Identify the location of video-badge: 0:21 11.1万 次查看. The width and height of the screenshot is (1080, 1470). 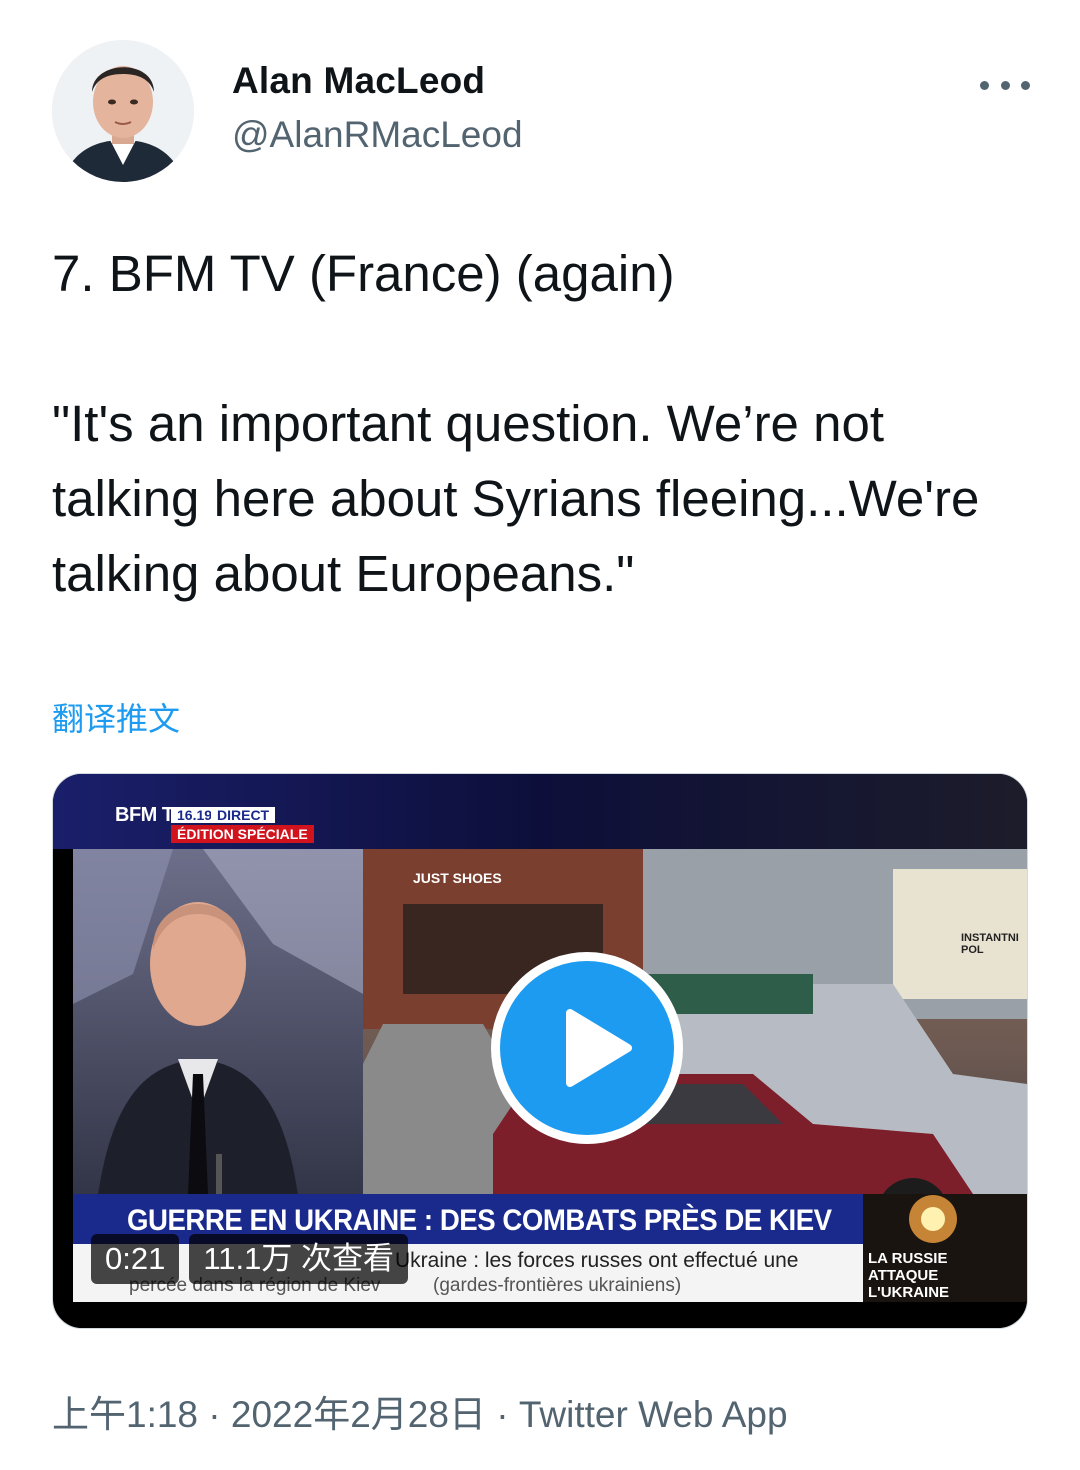
(249, 1259).